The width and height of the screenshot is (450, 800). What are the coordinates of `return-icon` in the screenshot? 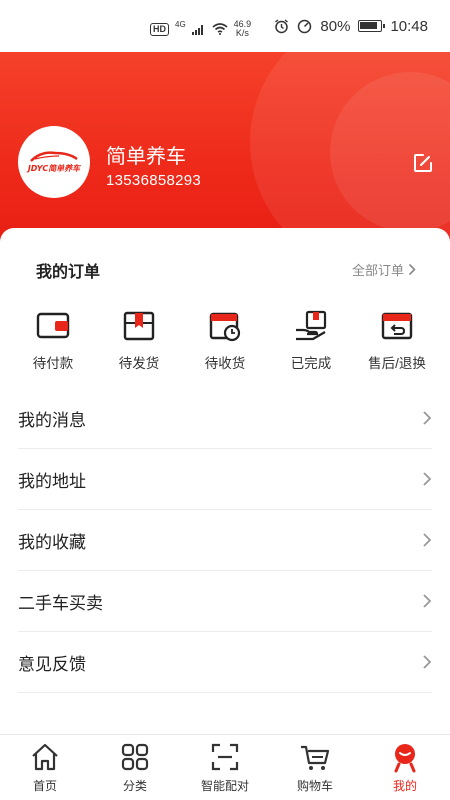 It's located at (397, 326).